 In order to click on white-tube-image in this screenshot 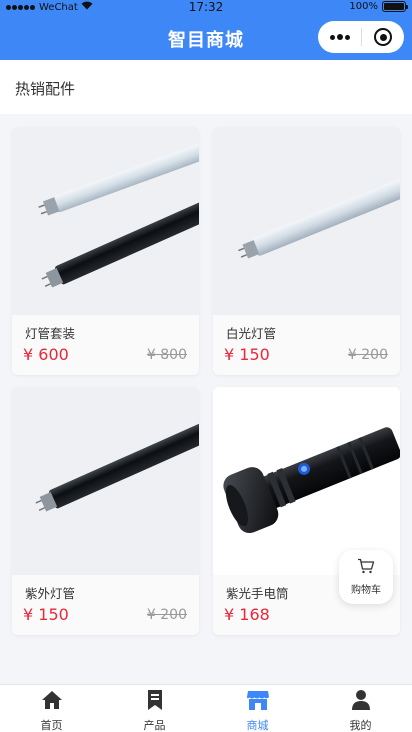, I will do `click(306, 221)`.